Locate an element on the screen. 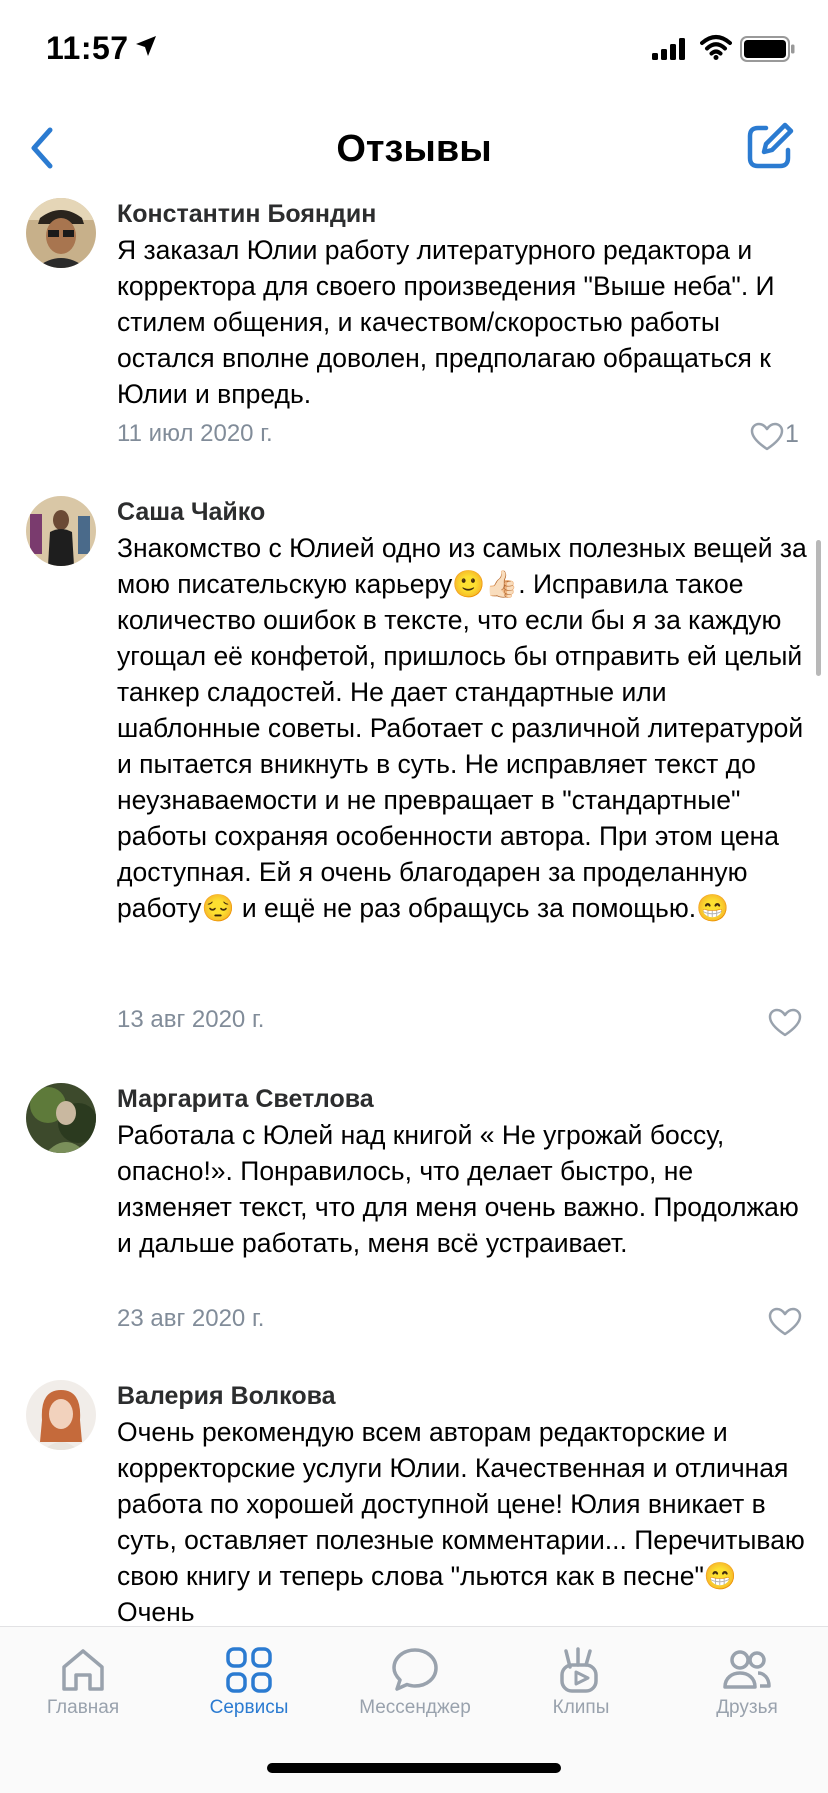  services-icon is located at coordinates (249, 1670).